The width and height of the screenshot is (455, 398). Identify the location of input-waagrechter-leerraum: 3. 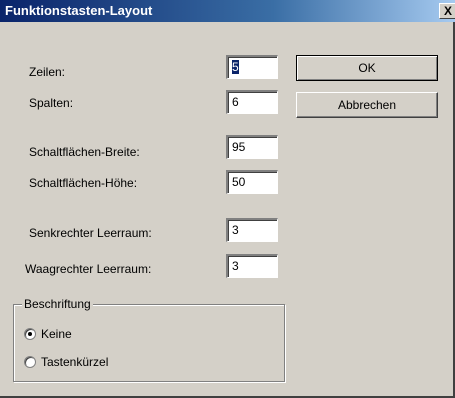
(252, 266).